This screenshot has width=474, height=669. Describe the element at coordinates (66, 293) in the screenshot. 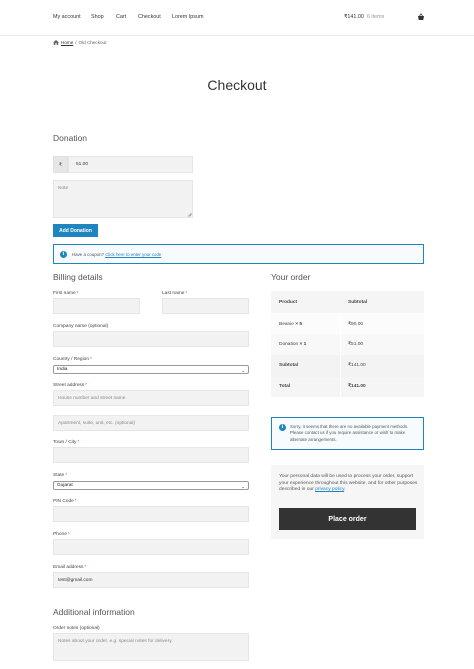

I see `first-name-label: First name*` at that location.